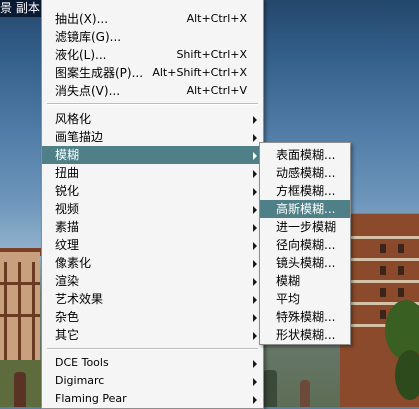 This screenshot has height=409, width=419. What do you see at coordinates (67, 335) in the screenshot?
I see `menu-item-label: 其它` at bounding box center [67, 335].